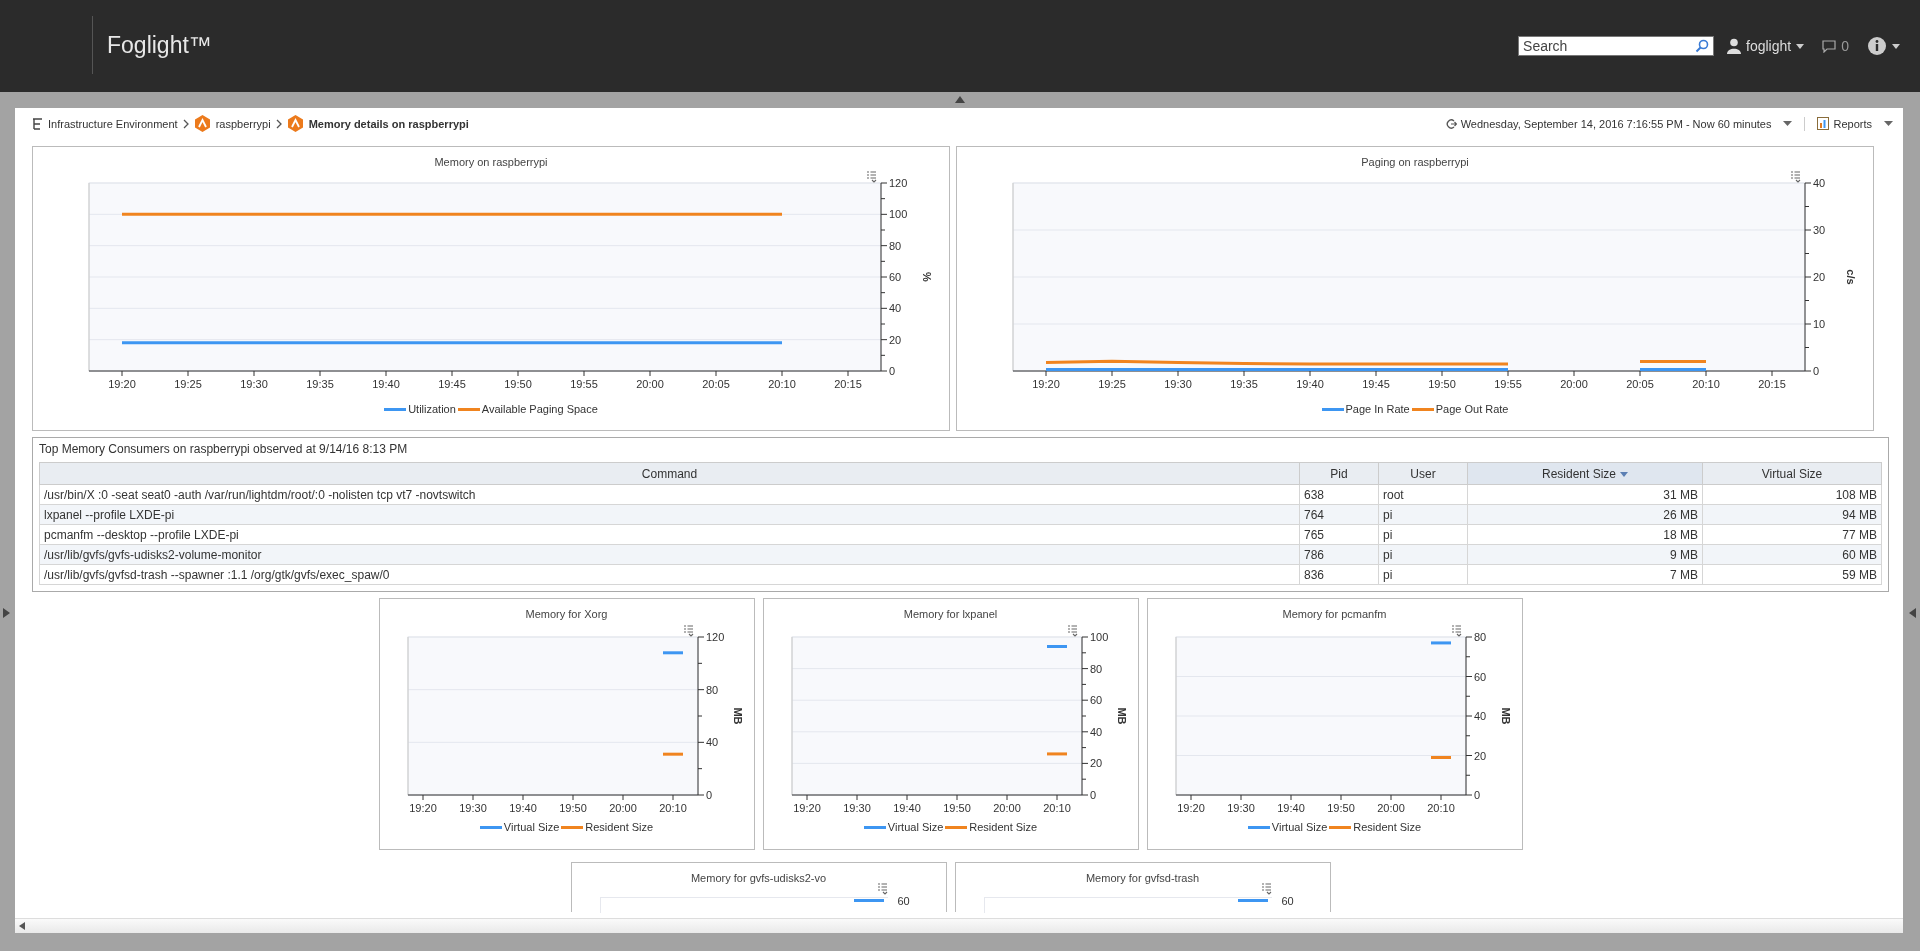 This screenshot has width=1920, height=951. I want to click on table-title: Top Memory Consumers on raspberrypi observed at 9/14/16 8:13 PM, so click(224, 449).